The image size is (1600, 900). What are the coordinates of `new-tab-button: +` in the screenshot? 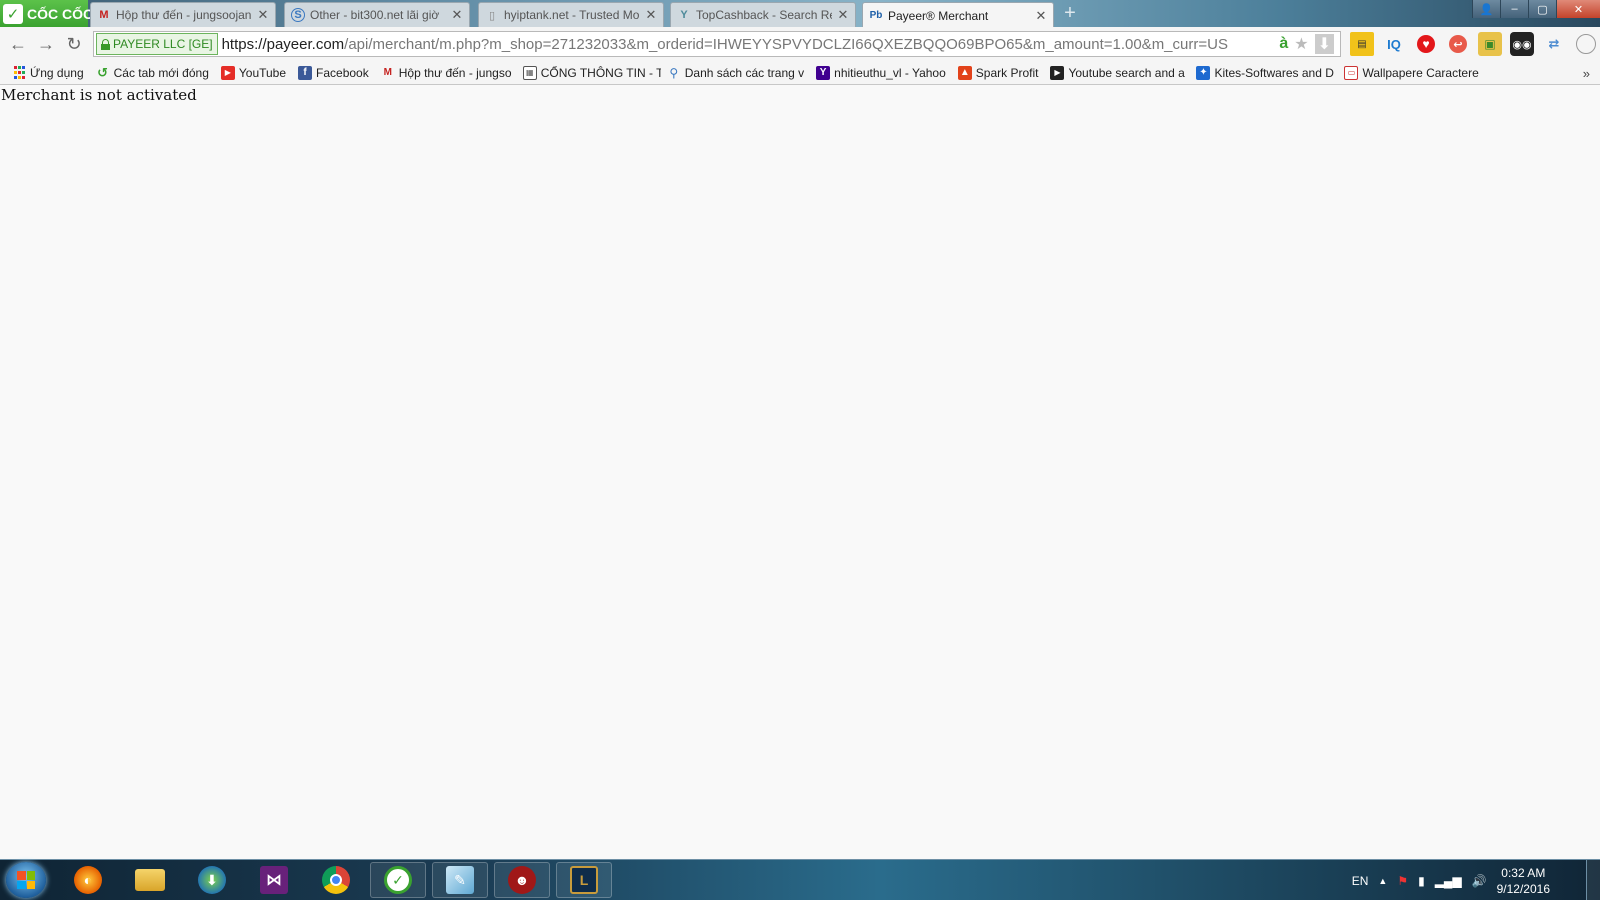 It's located at (1070, 13).